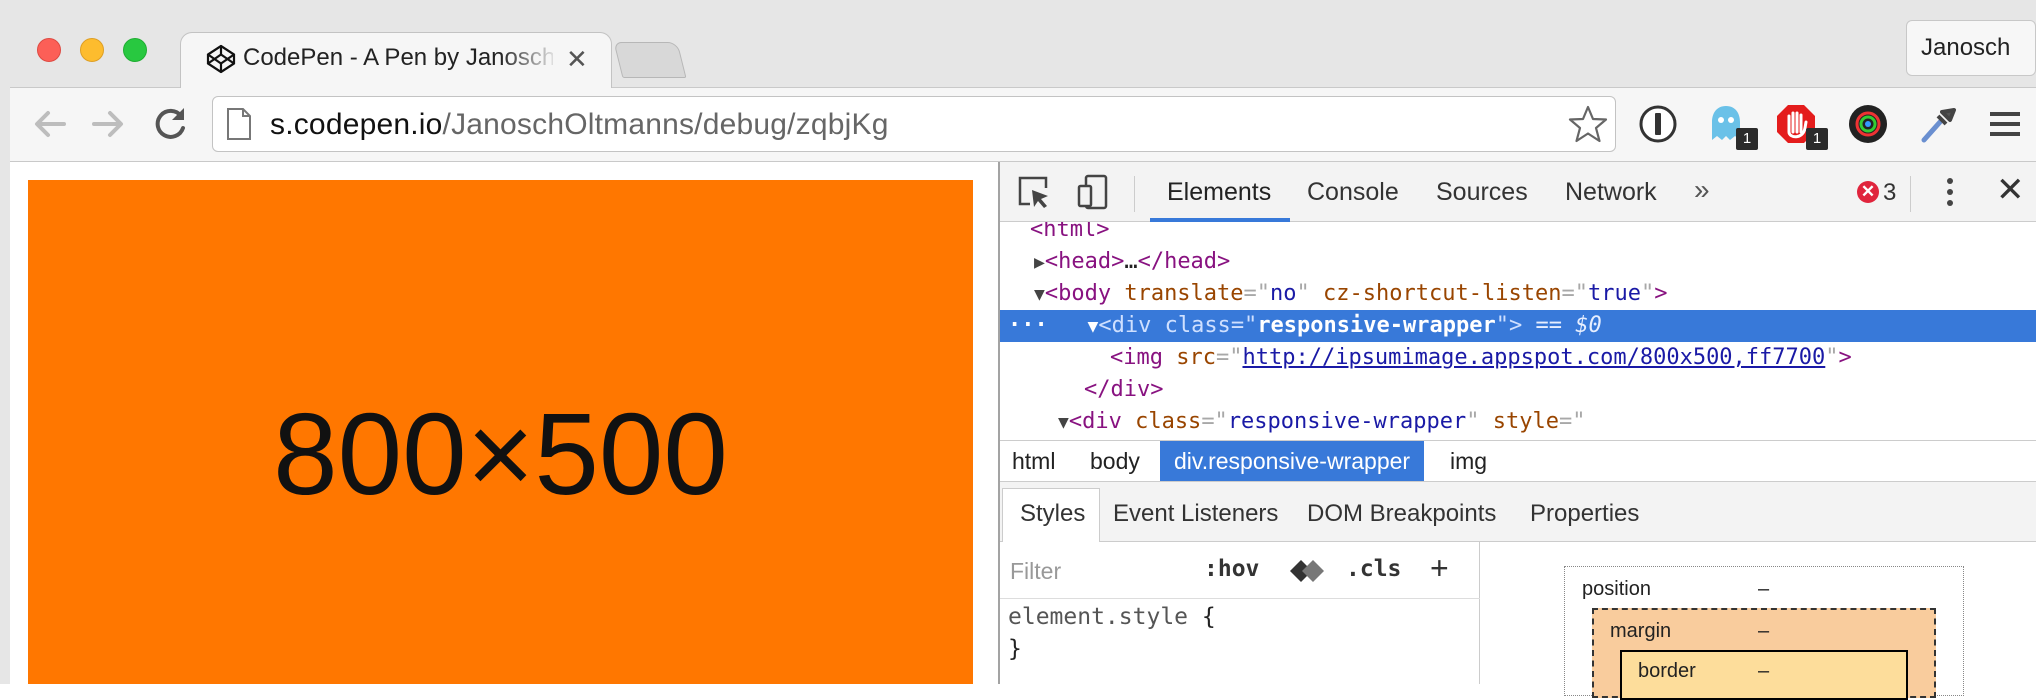 This screenshot has width=2036, height=700. I want to click on more-options-icon, so click(1950, 192).